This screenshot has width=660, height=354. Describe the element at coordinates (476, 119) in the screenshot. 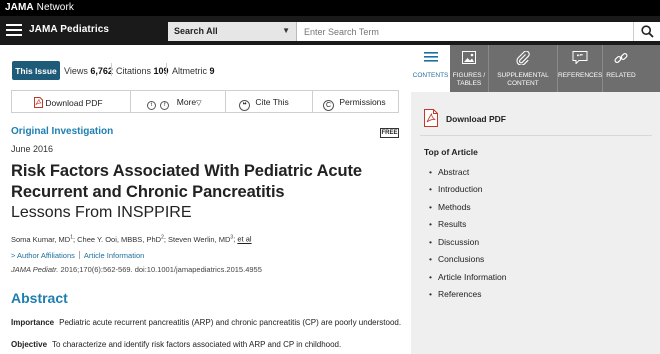

I see `rail-download-pdf-link: Download PDF` at that location.